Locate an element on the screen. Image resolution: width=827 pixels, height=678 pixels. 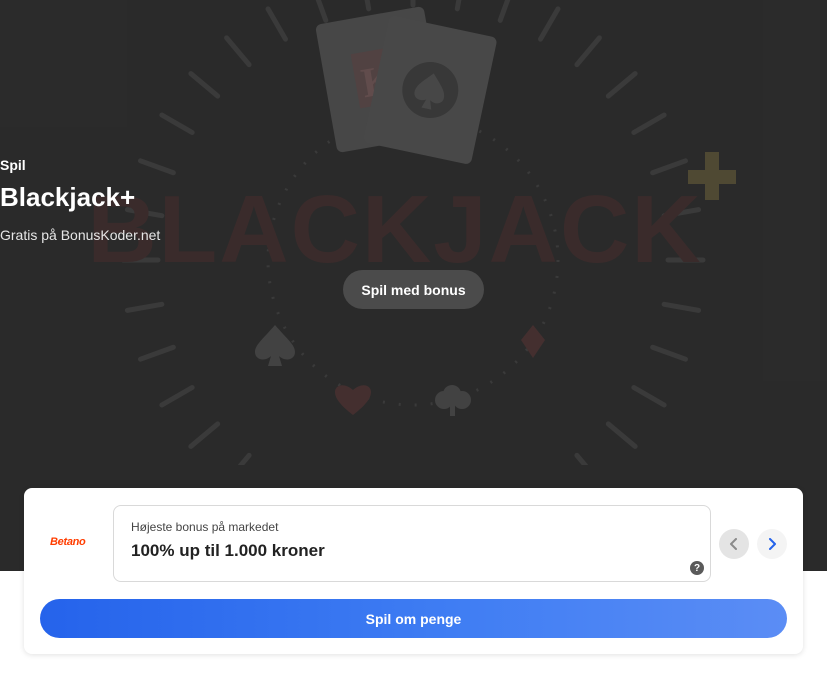
play-for-money-button: Spil om penge is located at coordinates (413, 618).